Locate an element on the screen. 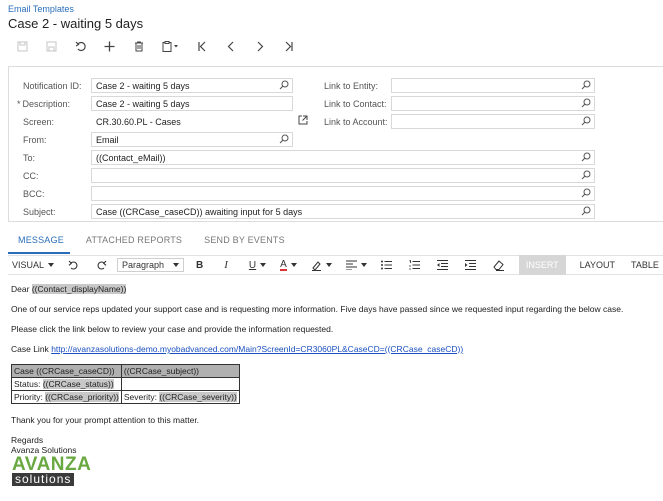 The height and width of the screenshot is (501, 663). last-icon is located at coordinates (289, 46).